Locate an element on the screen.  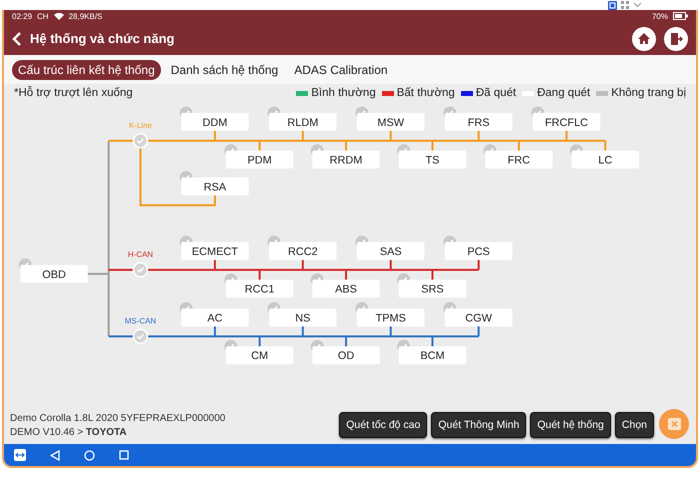
module-node: PCS is located at coordinates (478, 251).